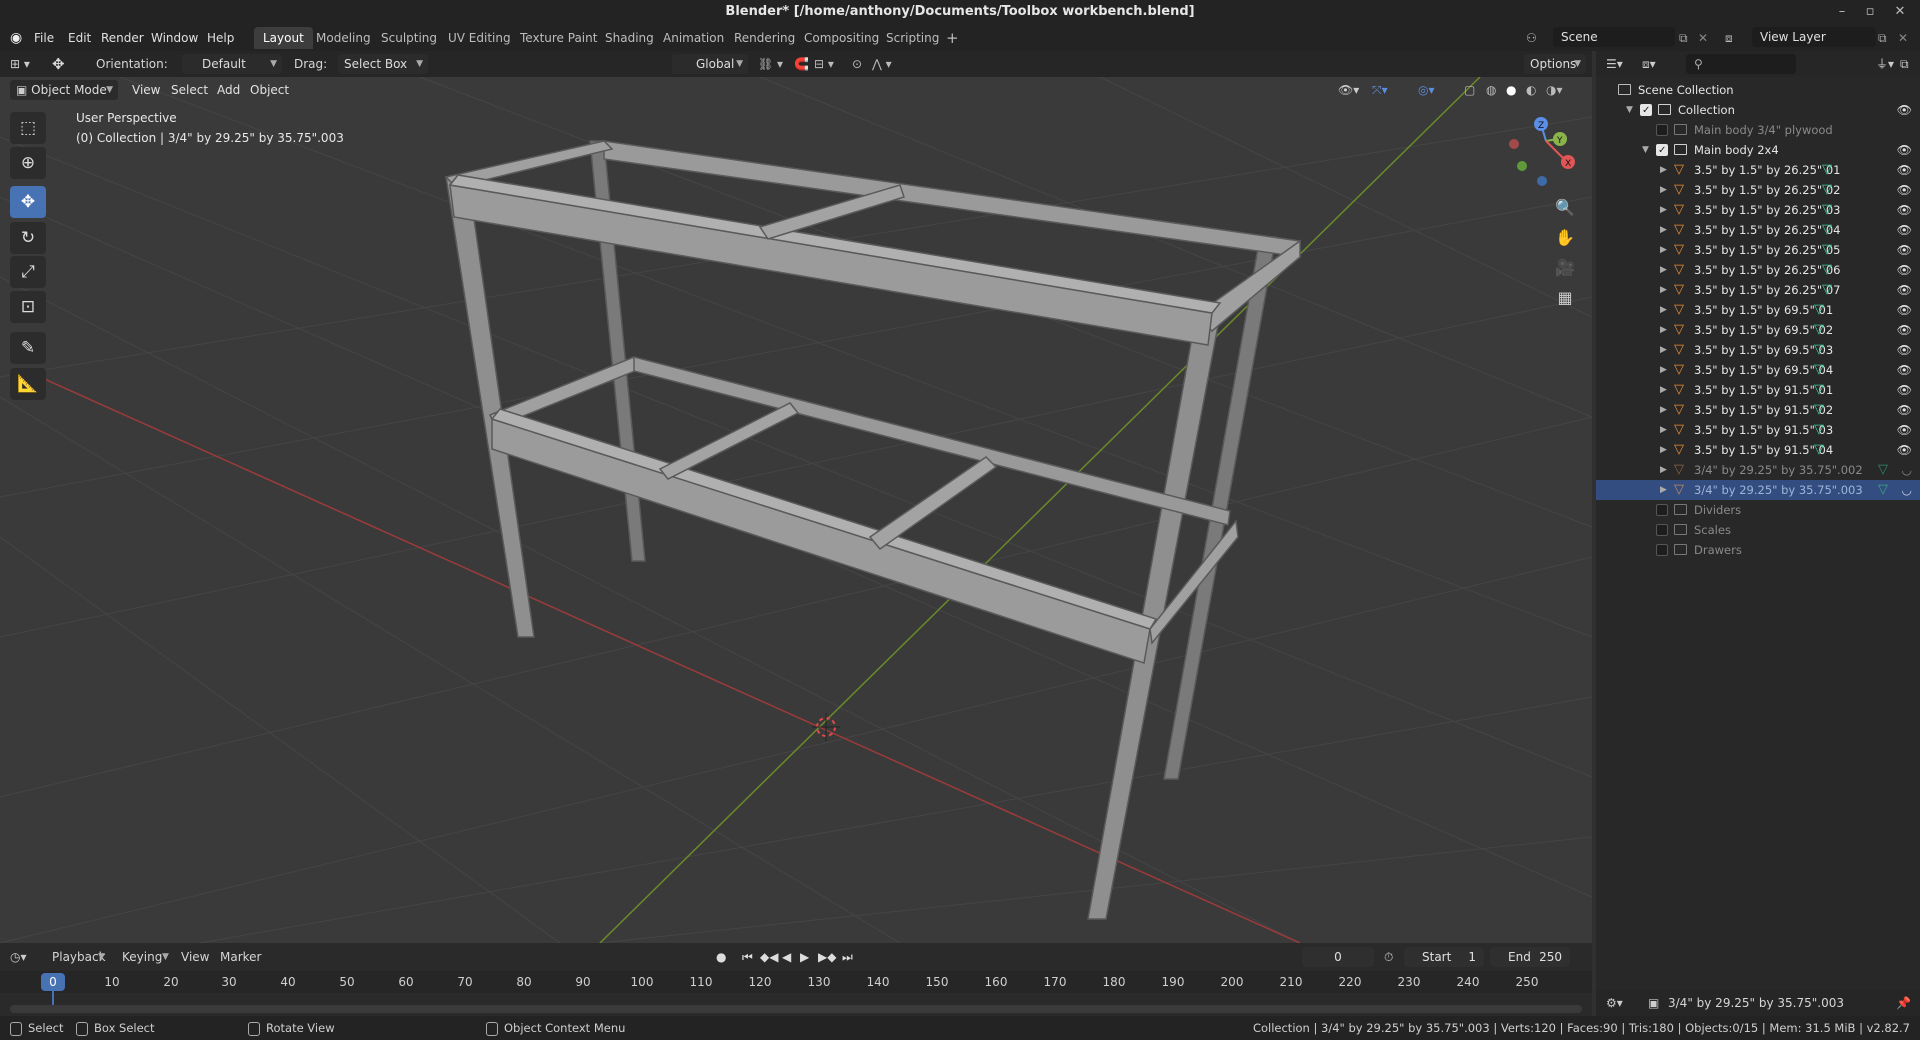 The width and height of the screenshot is (1920, 1040). What do you see at coordinates (841, 38) in the screenshot?
I see `tab-compositing: Compositing` at bounding box center [841, 38].